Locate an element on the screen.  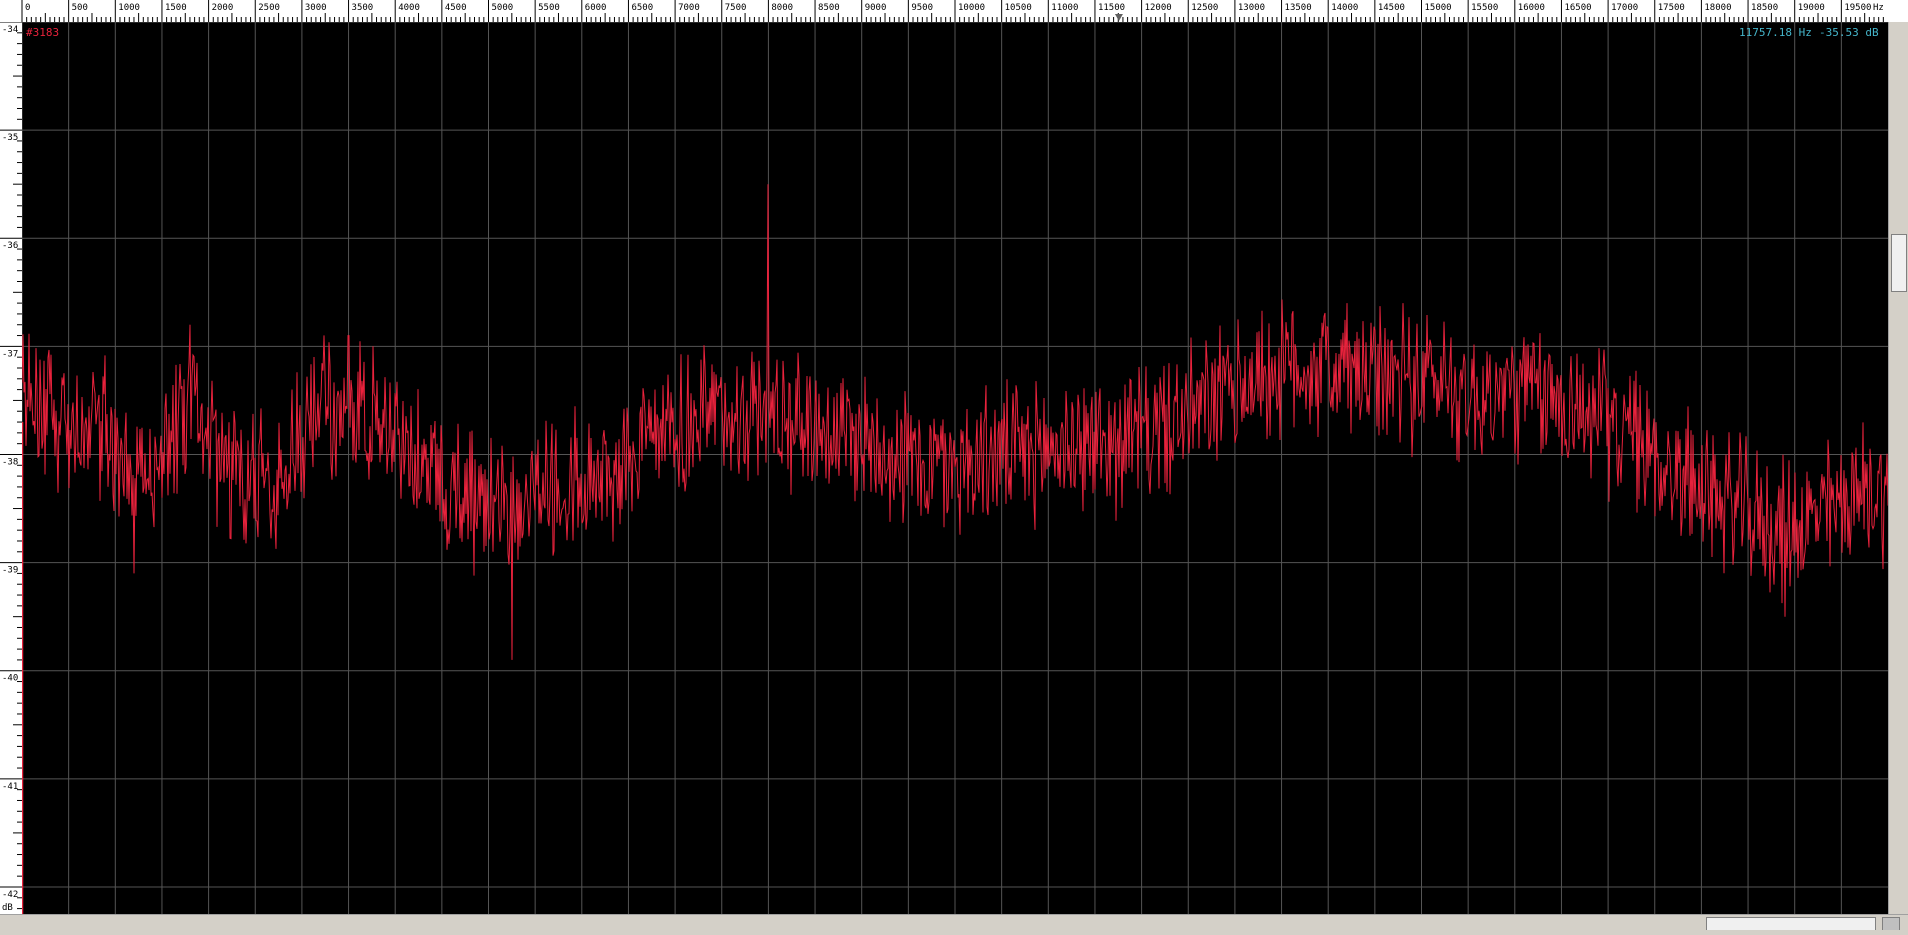
x-tick-label: 0 is located at coordinates (27, 8).